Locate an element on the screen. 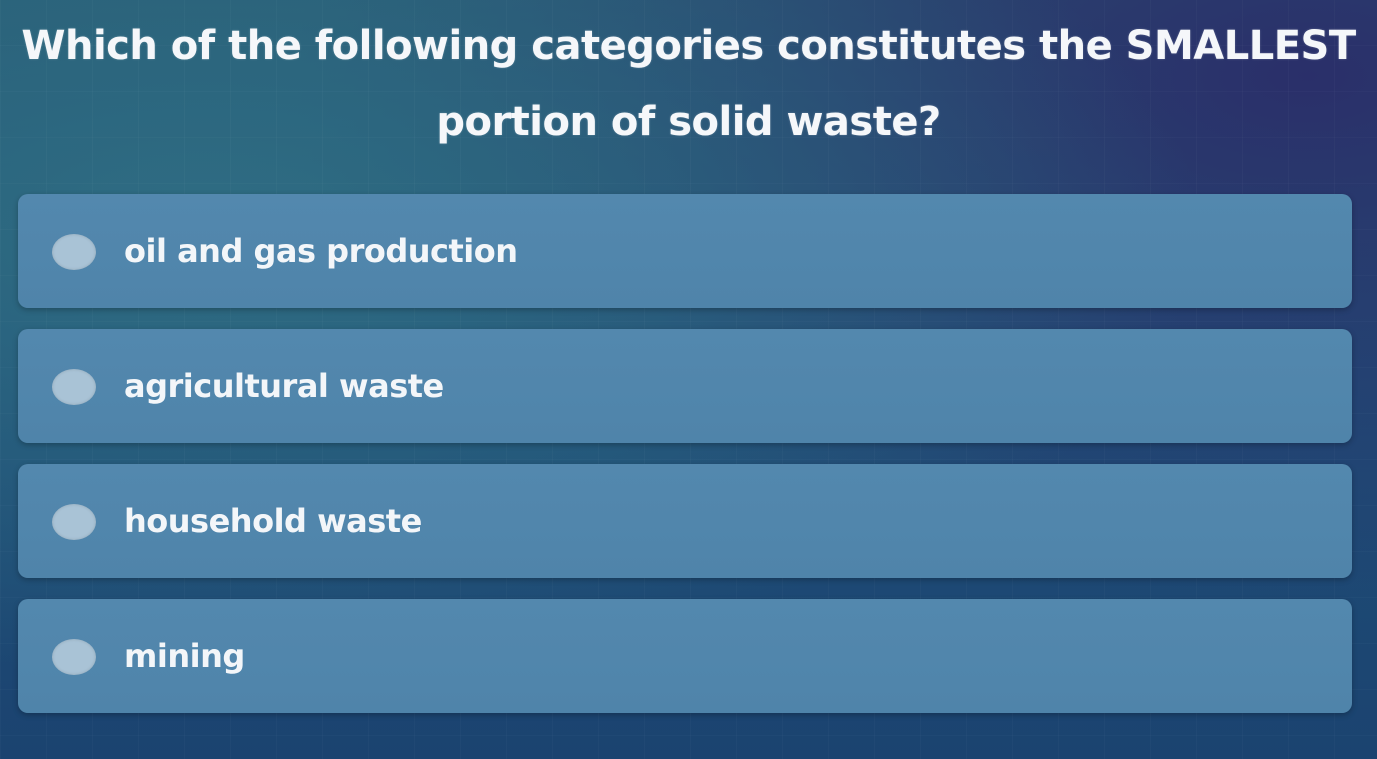  answer-option-4: mining is located at coordinates (685, 656).